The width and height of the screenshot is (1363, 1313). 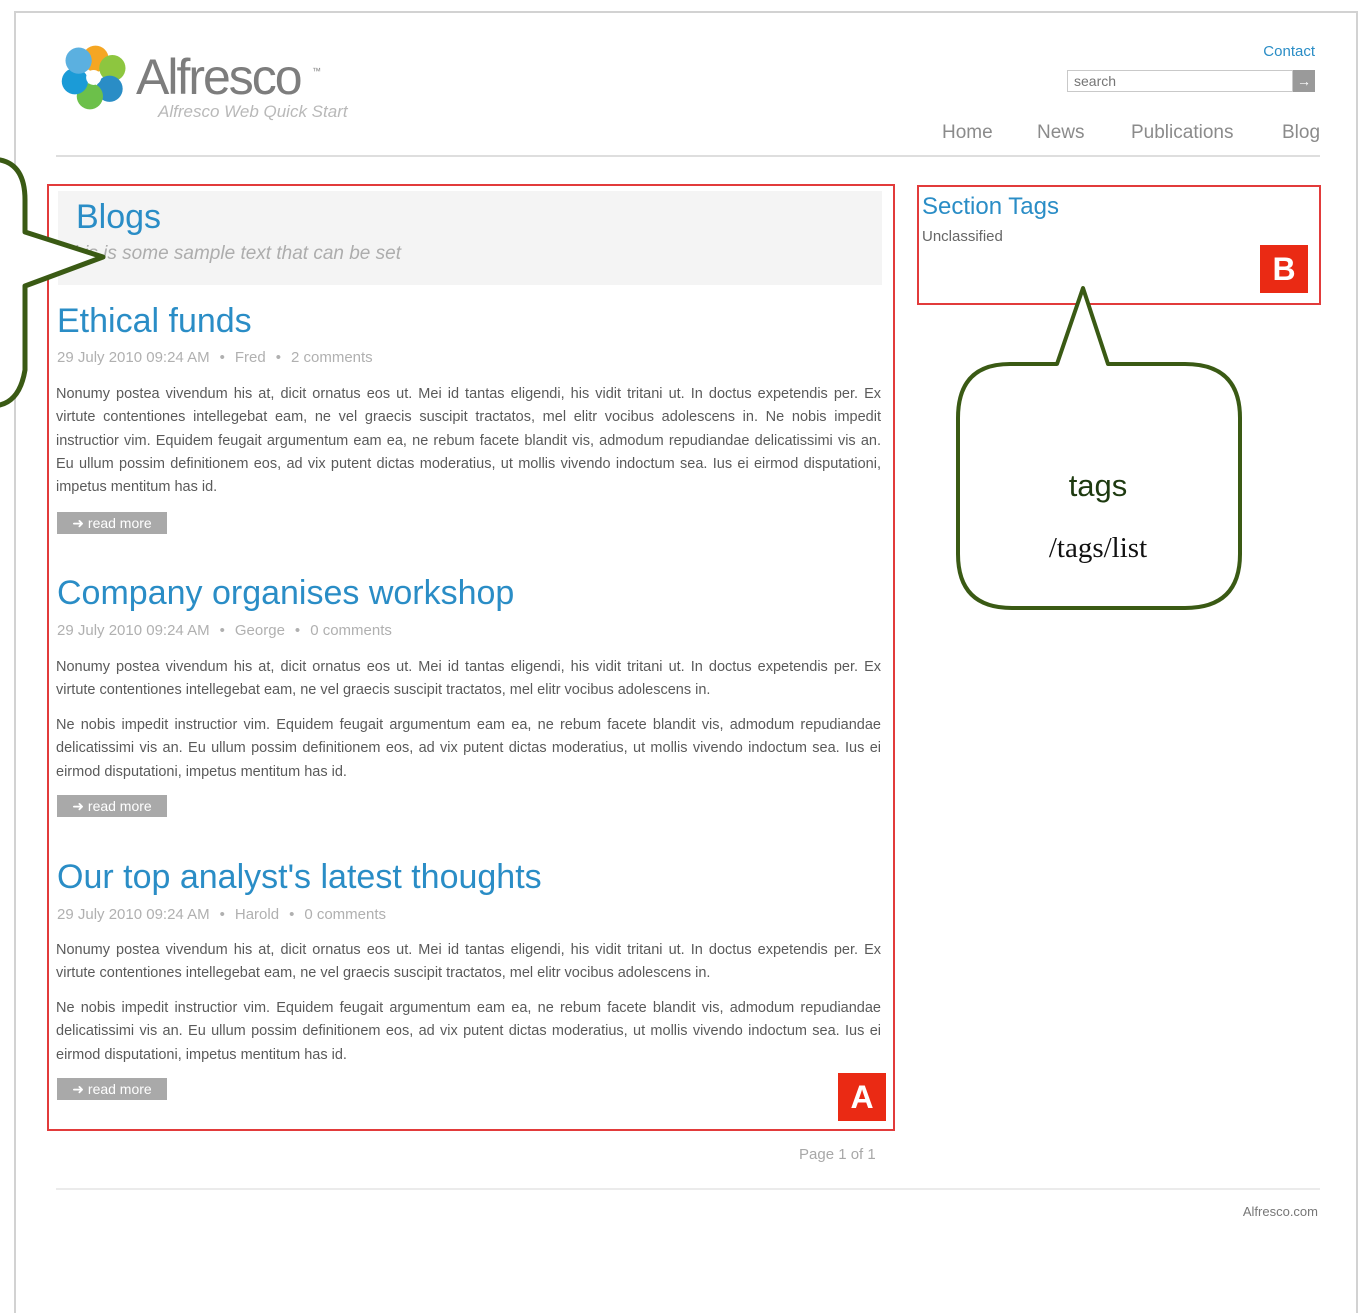 What do you see at coordinates (53, 282) in the screenshot?
I see `left-callout-bubble` at bounding box center [53, 282].